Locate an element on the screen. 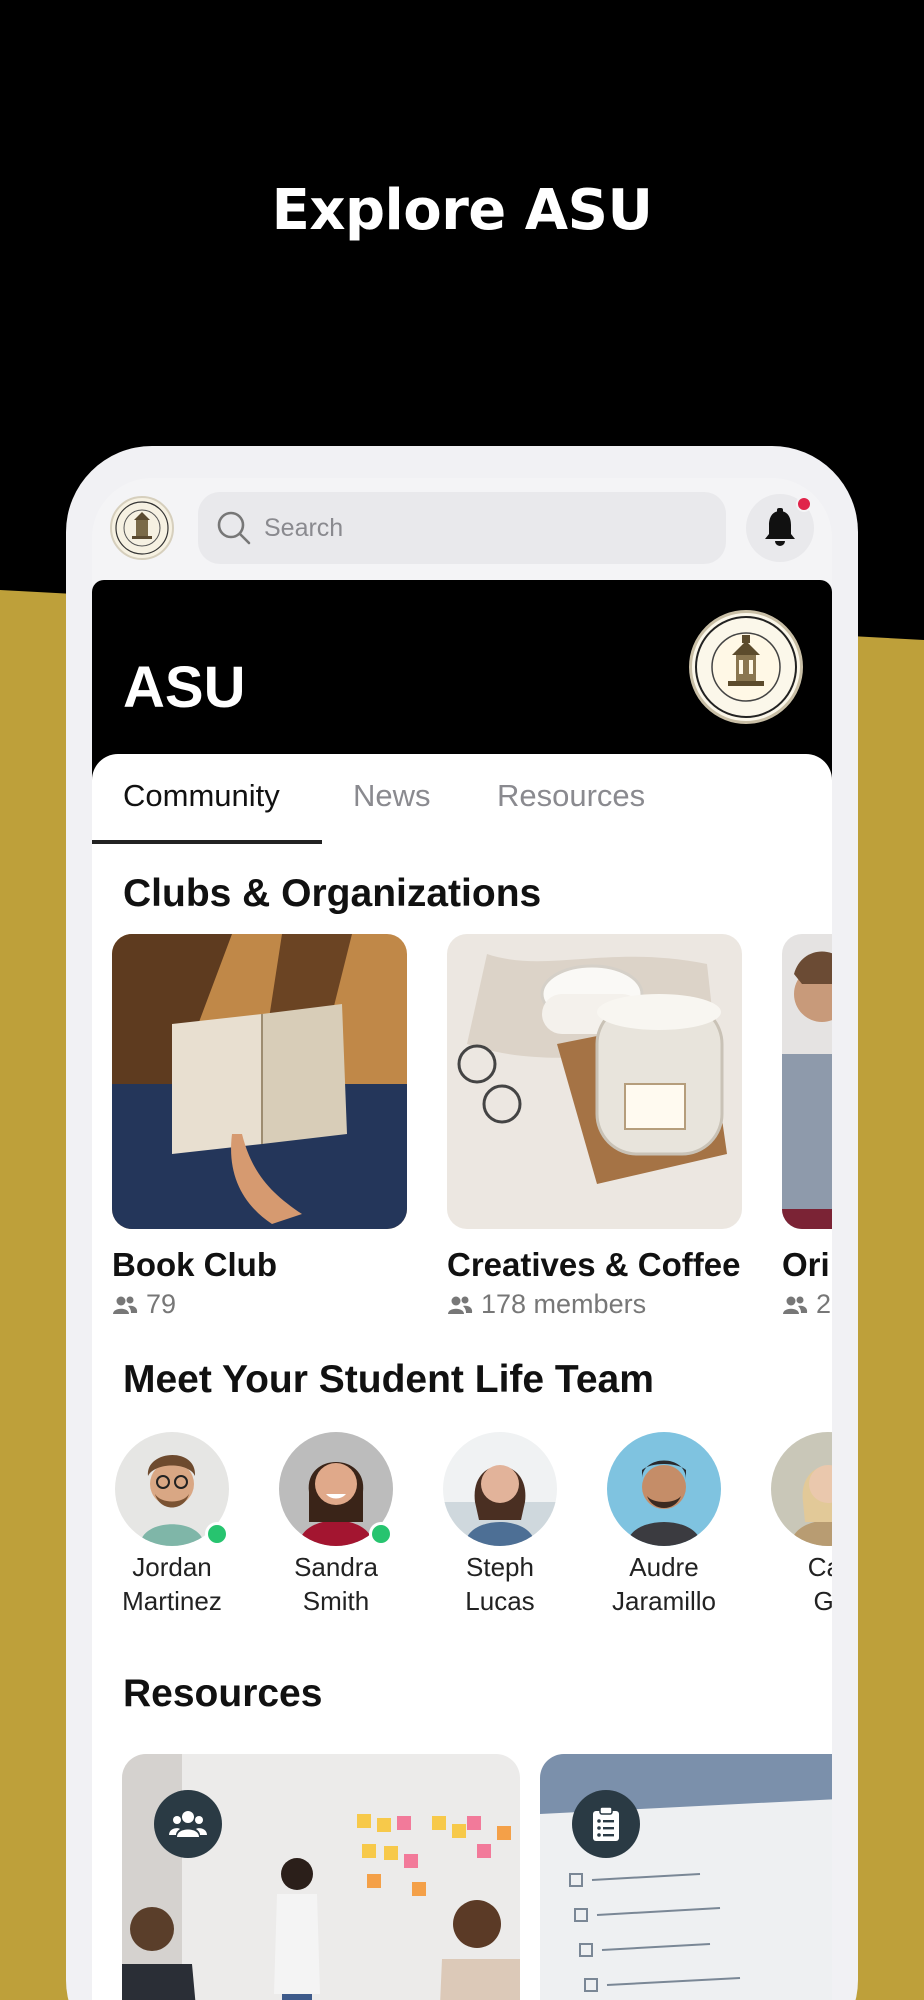 The height and width of the screenshot is (2000, 924). orientation-club-image is located at coordinates (807, 1081).